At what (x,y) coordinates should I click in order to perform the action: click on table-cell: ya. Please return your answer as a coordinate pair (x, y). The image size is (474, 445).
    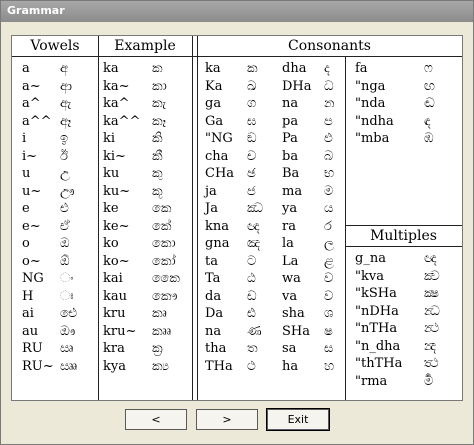
    Looking at the image, I should click on (290, 208).